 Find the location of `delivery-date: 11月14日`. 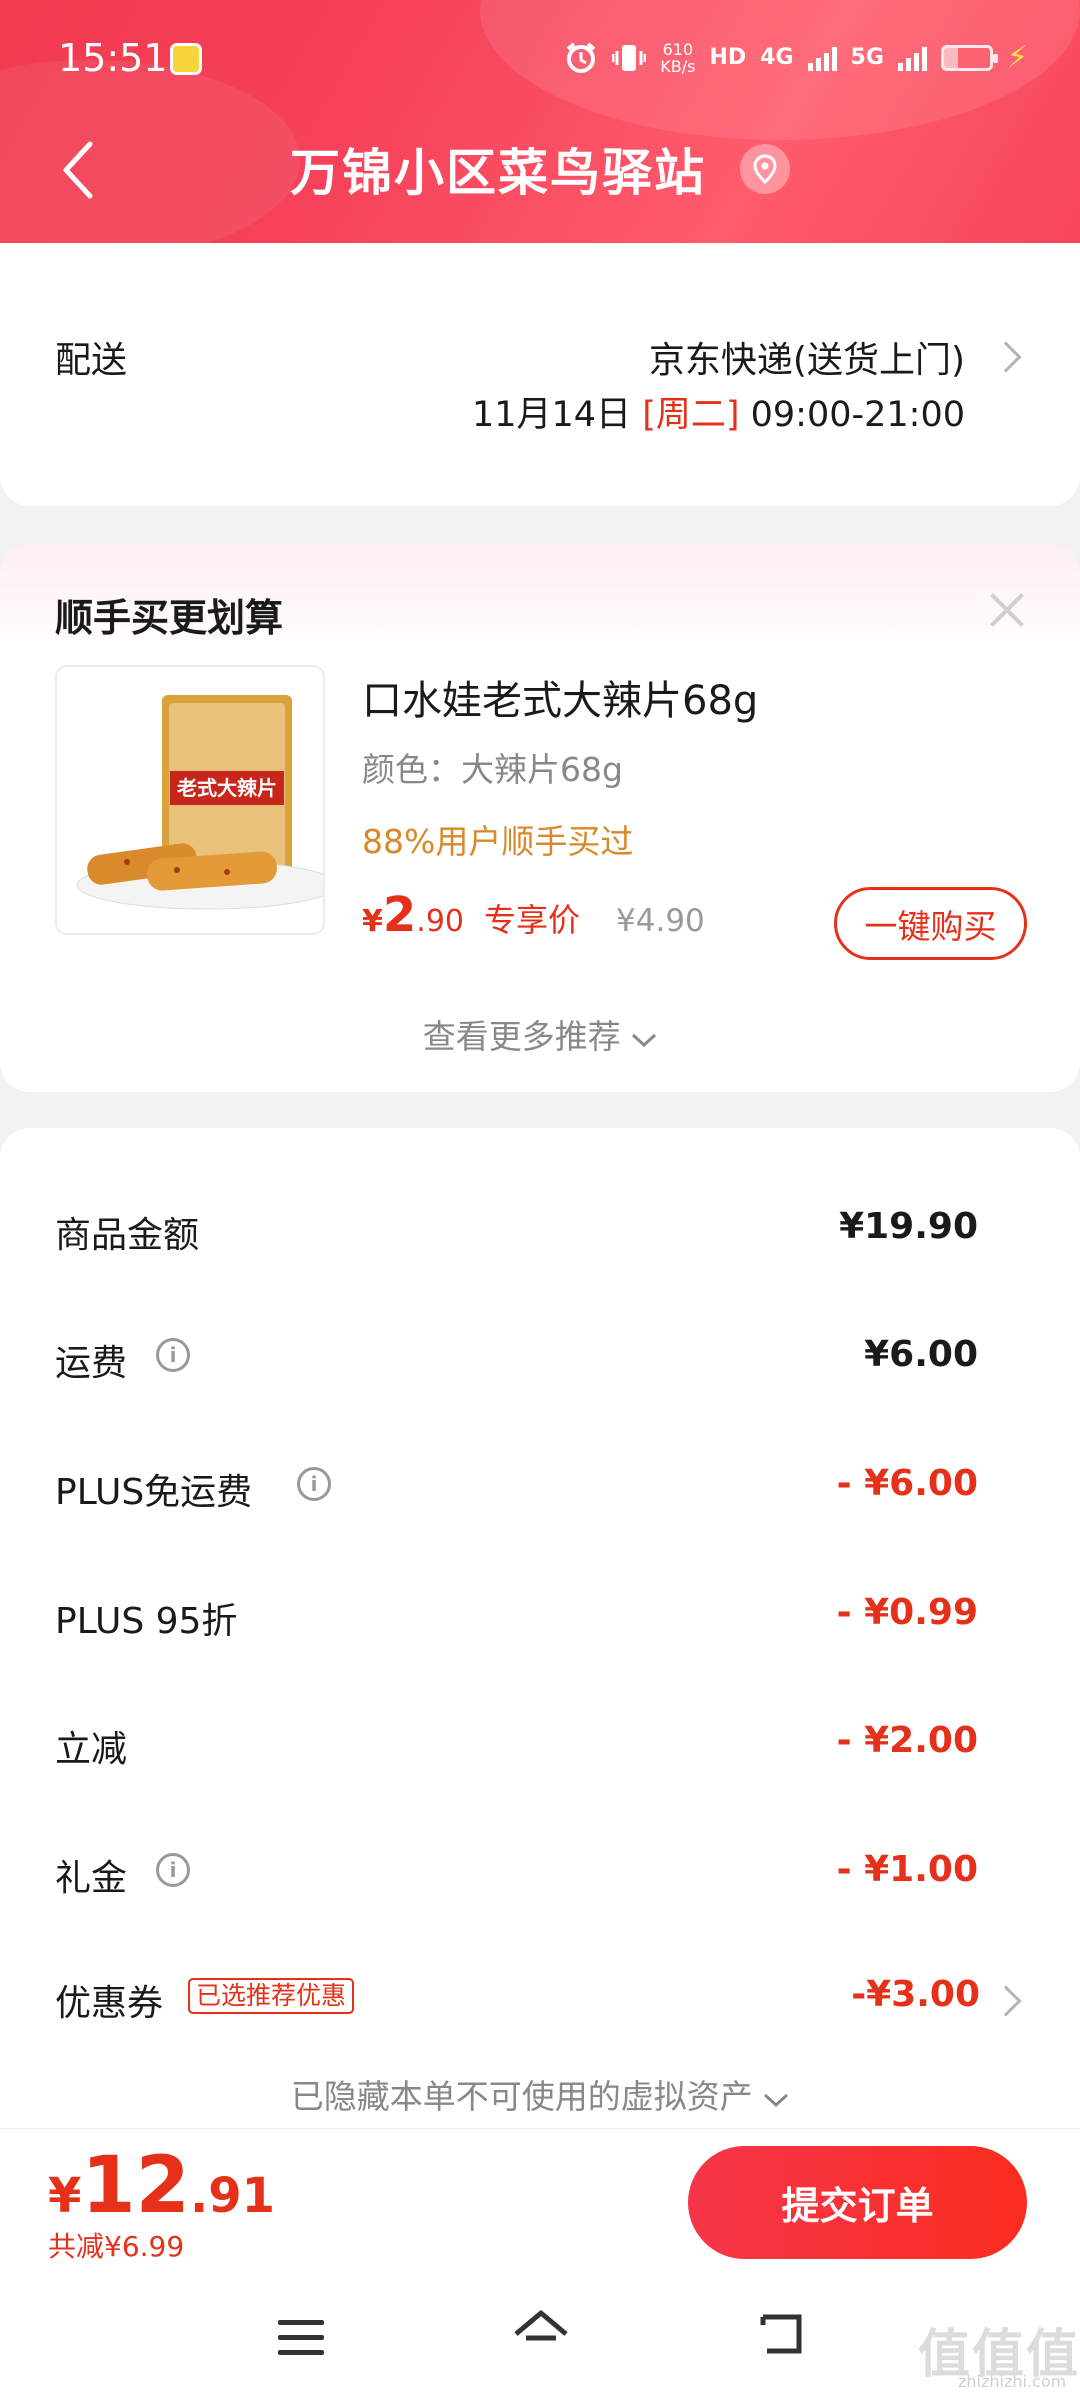

delivery-date: 11月14日 is located at coordinates (551, 415).